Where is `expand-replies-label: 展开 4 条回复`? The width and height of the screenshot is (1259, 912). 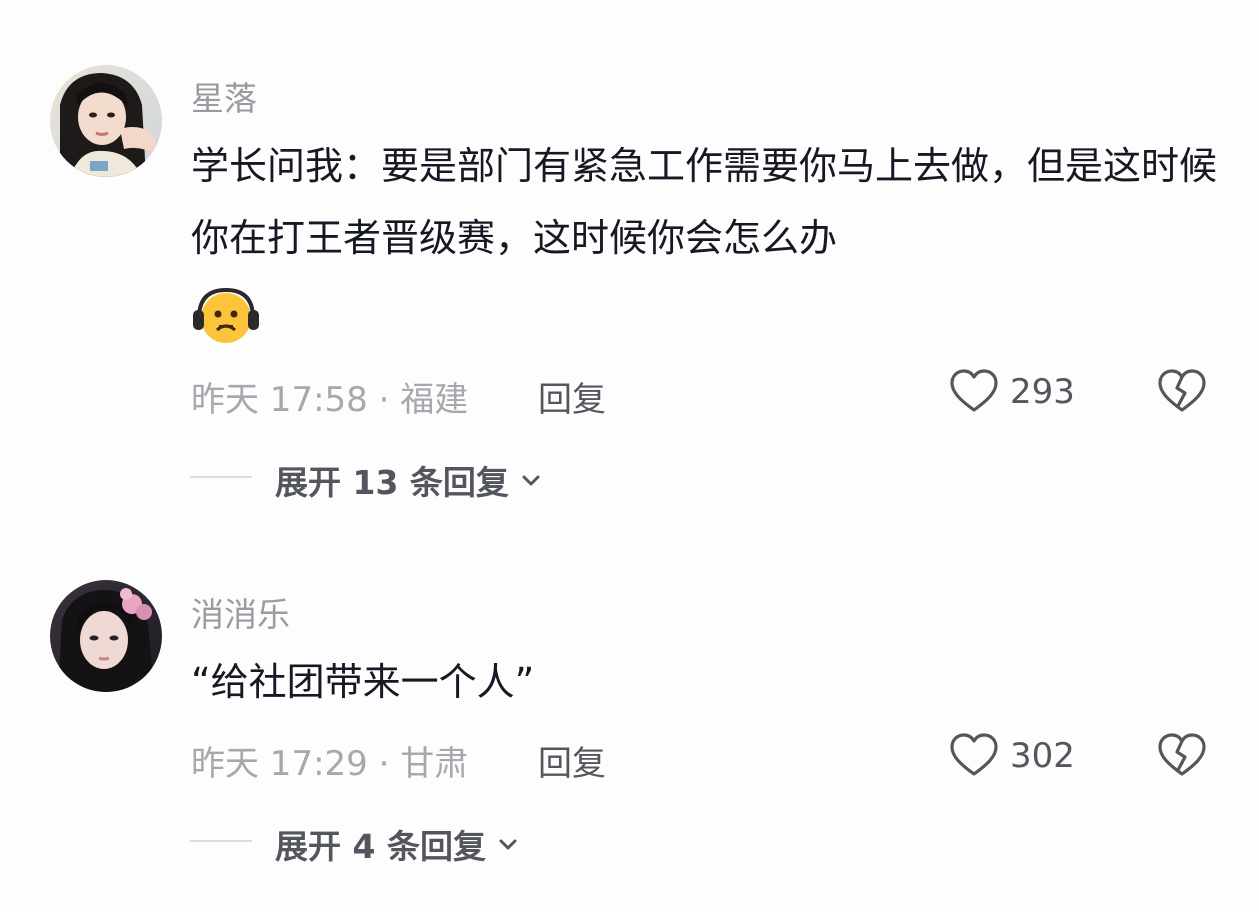 expand-replies-label: 展开 4 条回复 is located at coordinates (380, 846).